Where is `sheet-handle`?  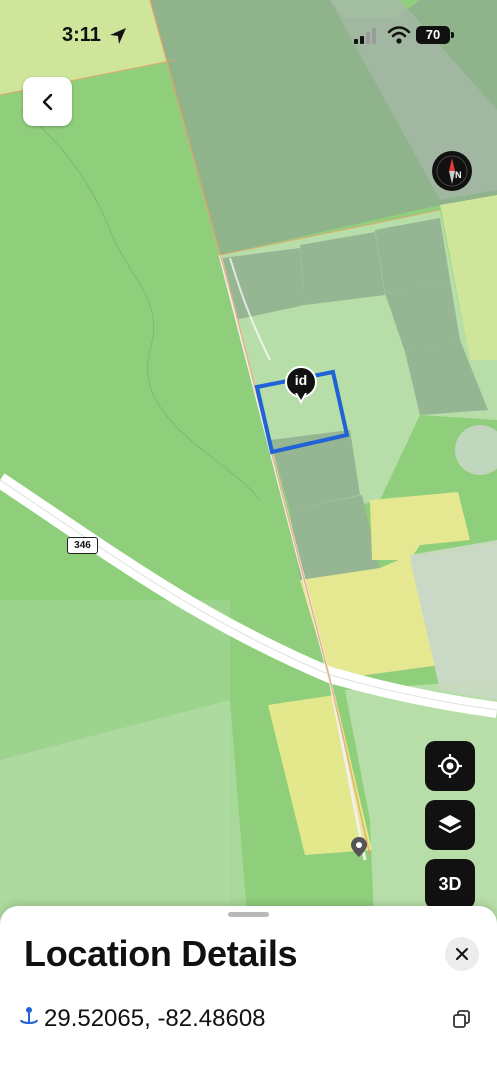
sheet-handle is located at coordinates (248, 914).